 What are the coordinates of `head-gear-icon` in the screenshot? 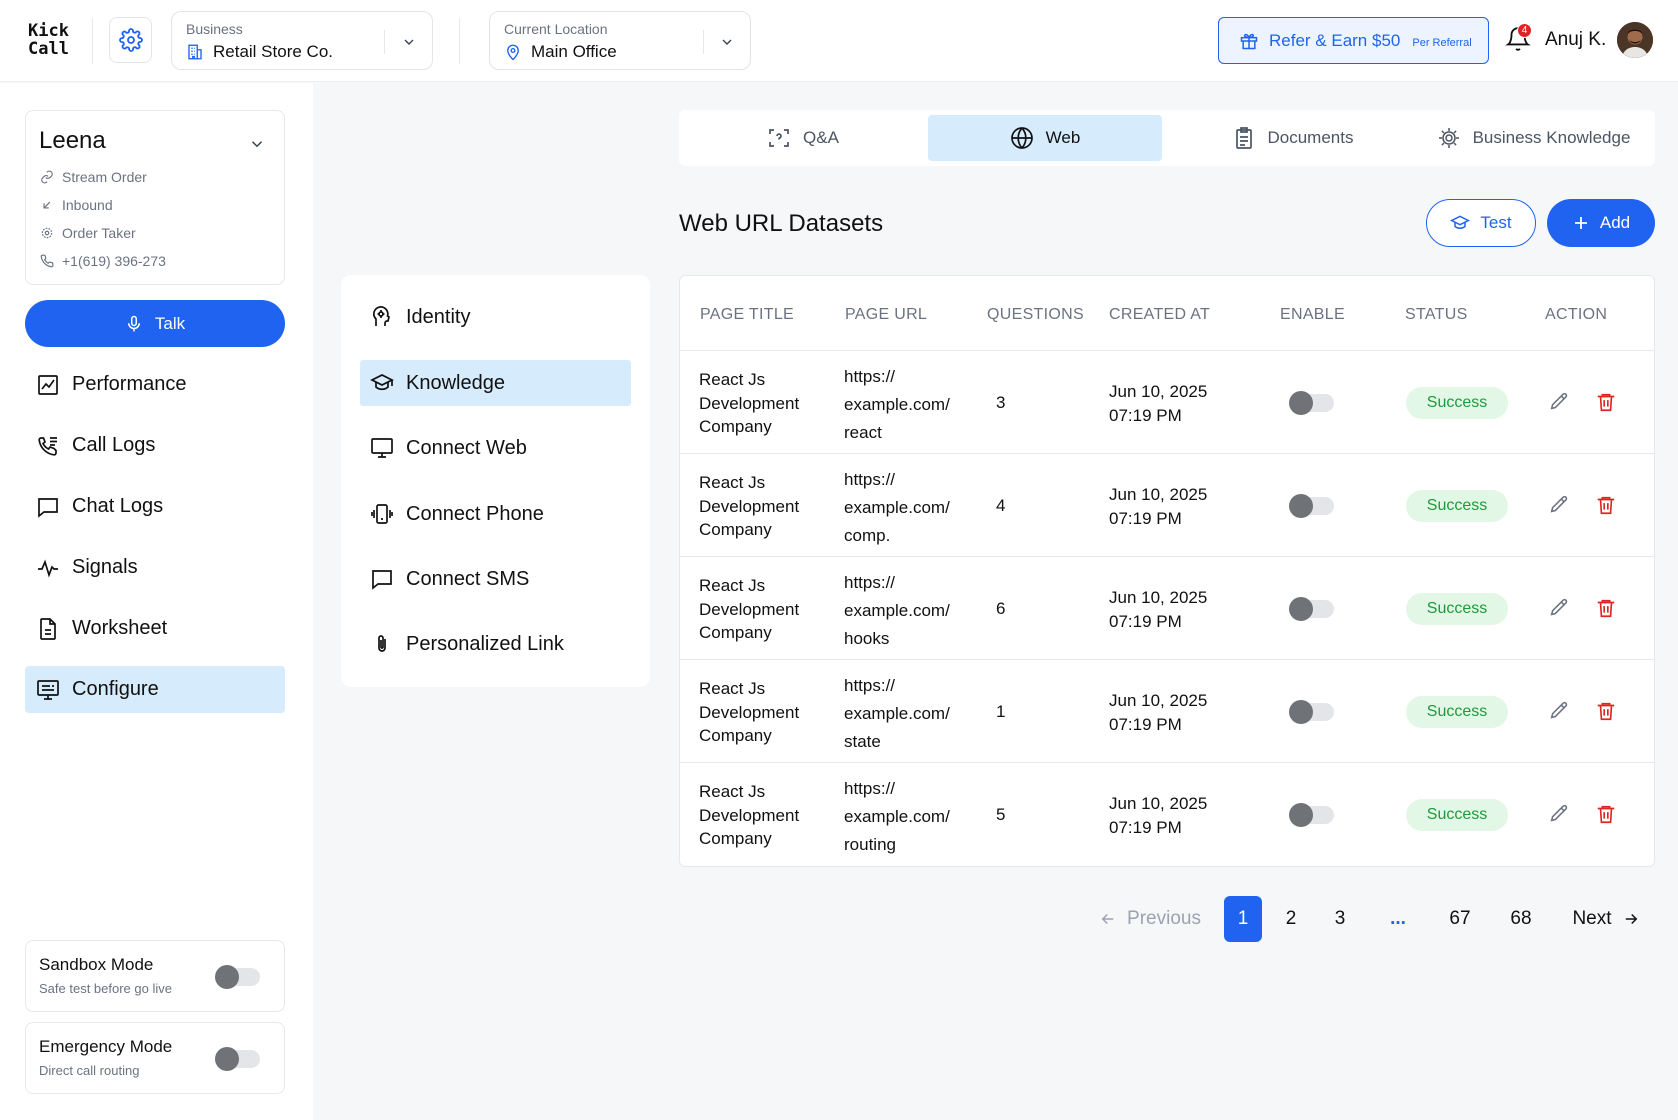 It's located at (382, 317).